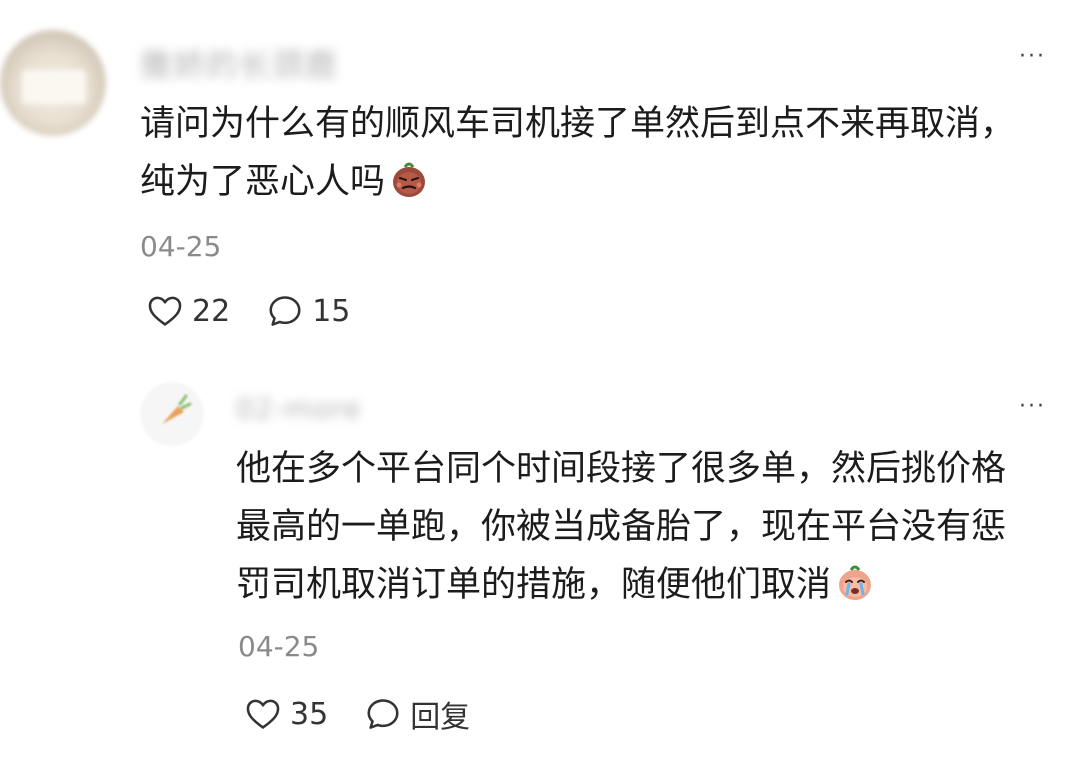  What do you see at coordinates (188, 311) in the screenshot?
I see `like-button: 22` at bounding box center [188, 311].